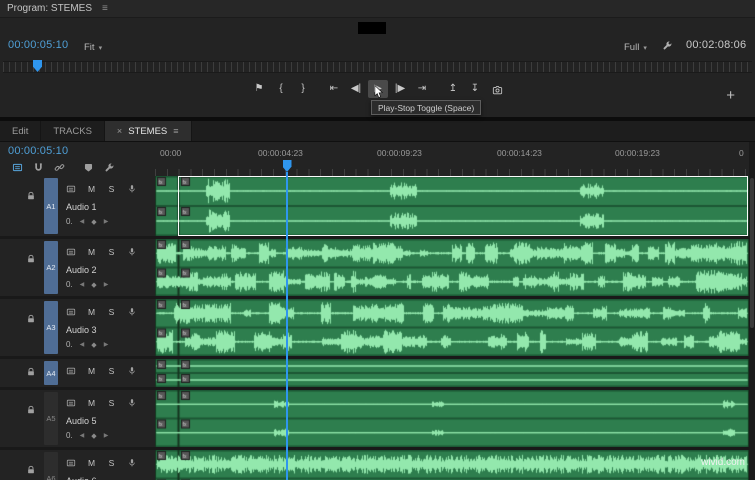 This screenshot has width=755, height=480. What do you see at coordinates (38, 45) in the screenshot?
I see `program-current-timecode: 00:00:05:10` at bounding box center [38, 45].